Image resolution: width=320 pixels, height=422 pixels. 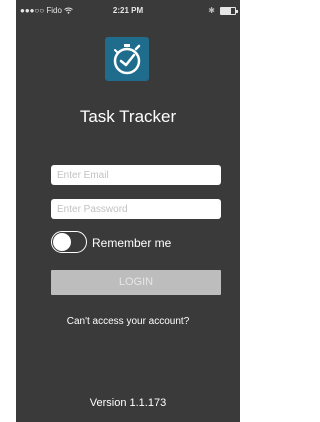 I want to click on email-field, so click(x=136, y=175).